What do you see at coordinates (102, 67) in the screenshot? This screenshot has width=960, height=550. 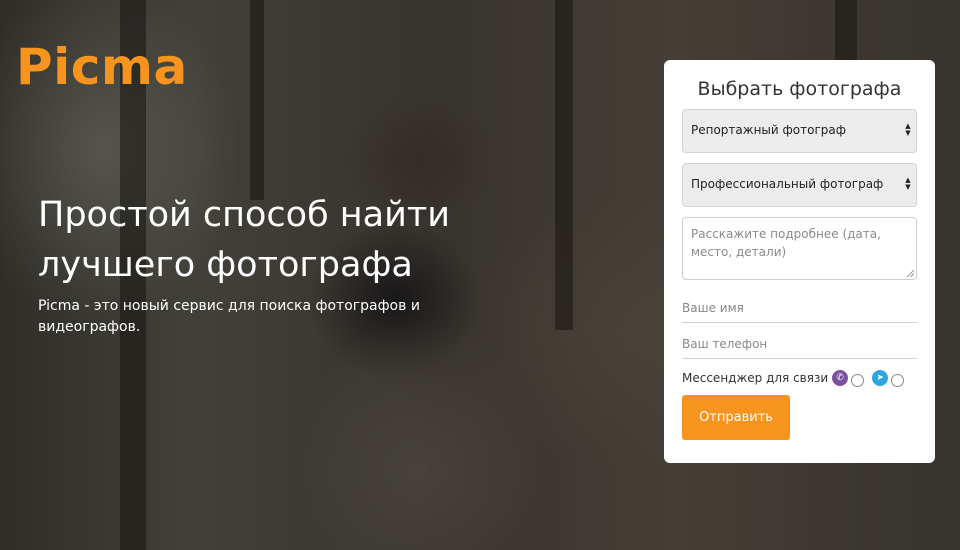 I see `logo: Picma` at bounding box center [102, 67].